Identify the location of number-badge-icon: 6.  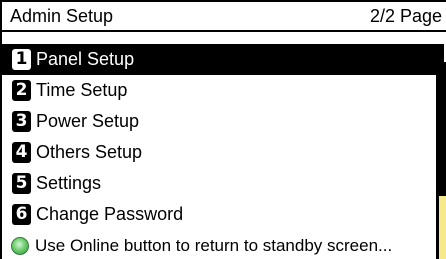
(21, 214).